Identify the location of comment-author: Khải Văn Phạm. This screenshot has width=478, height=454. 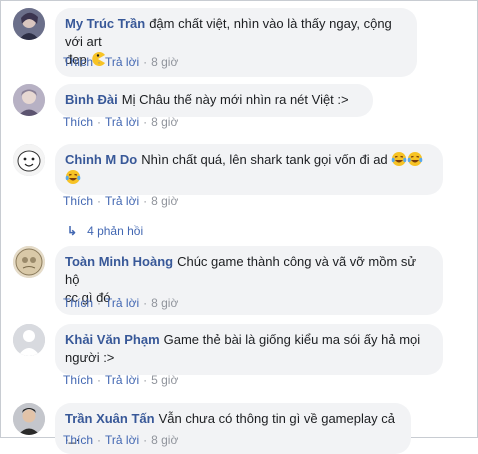
(112, 339).